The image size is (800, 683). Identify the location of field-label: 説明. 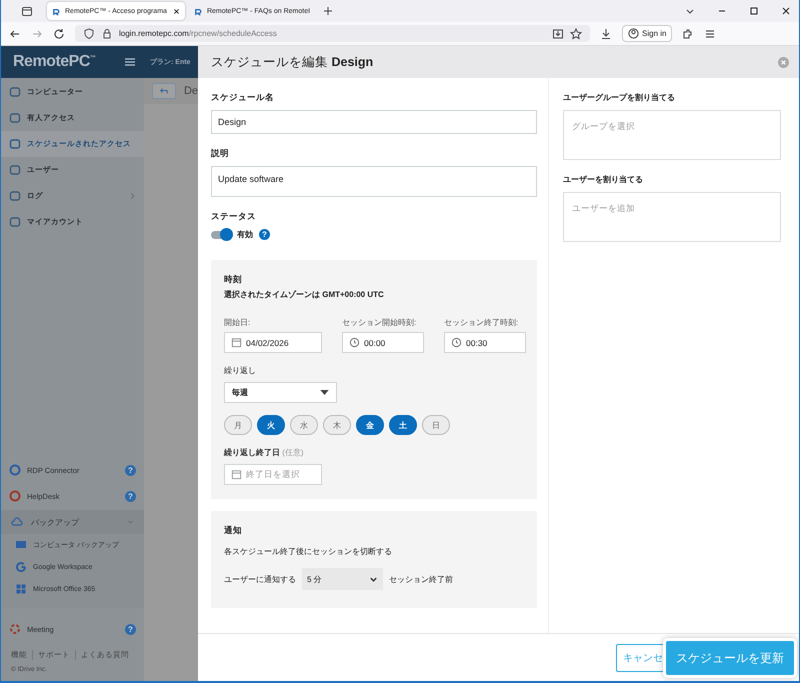
(220, 154).